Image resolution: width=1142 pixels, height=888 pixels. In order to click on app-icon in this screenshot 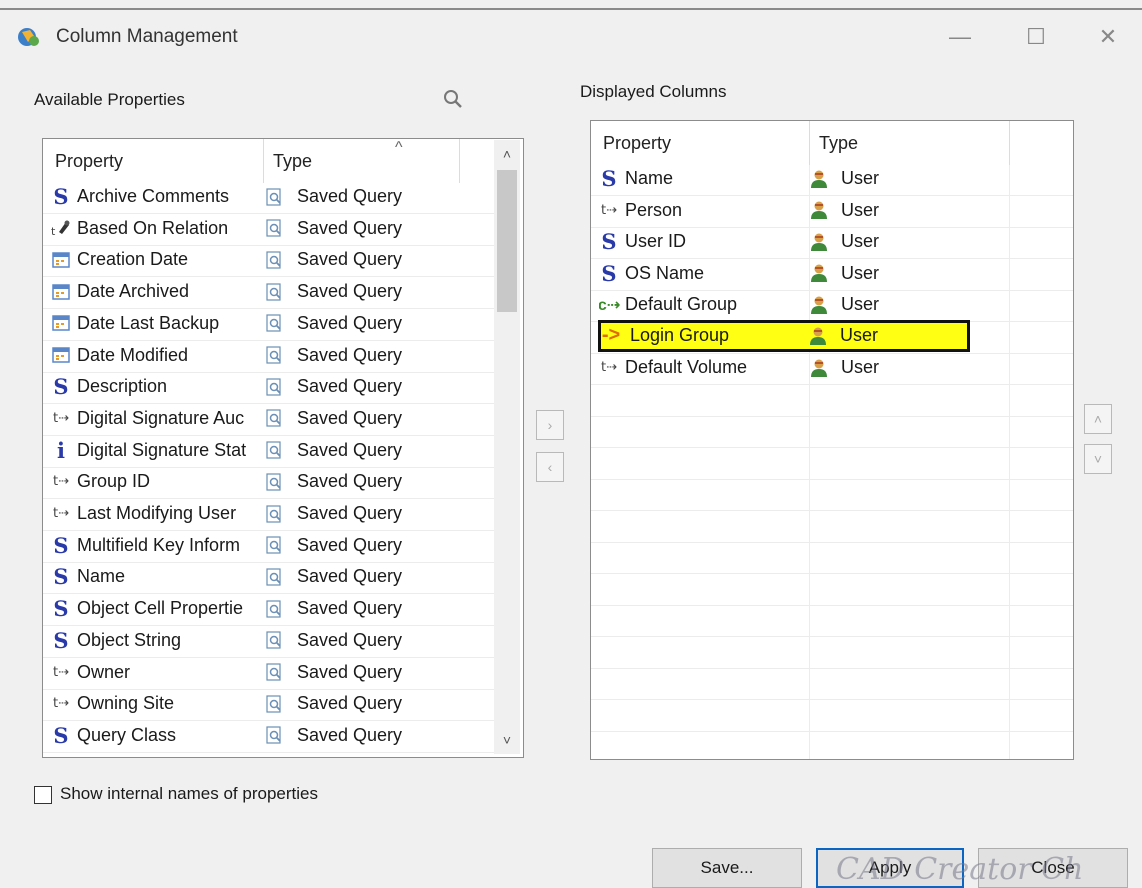, I will do `click(28, 37)`.